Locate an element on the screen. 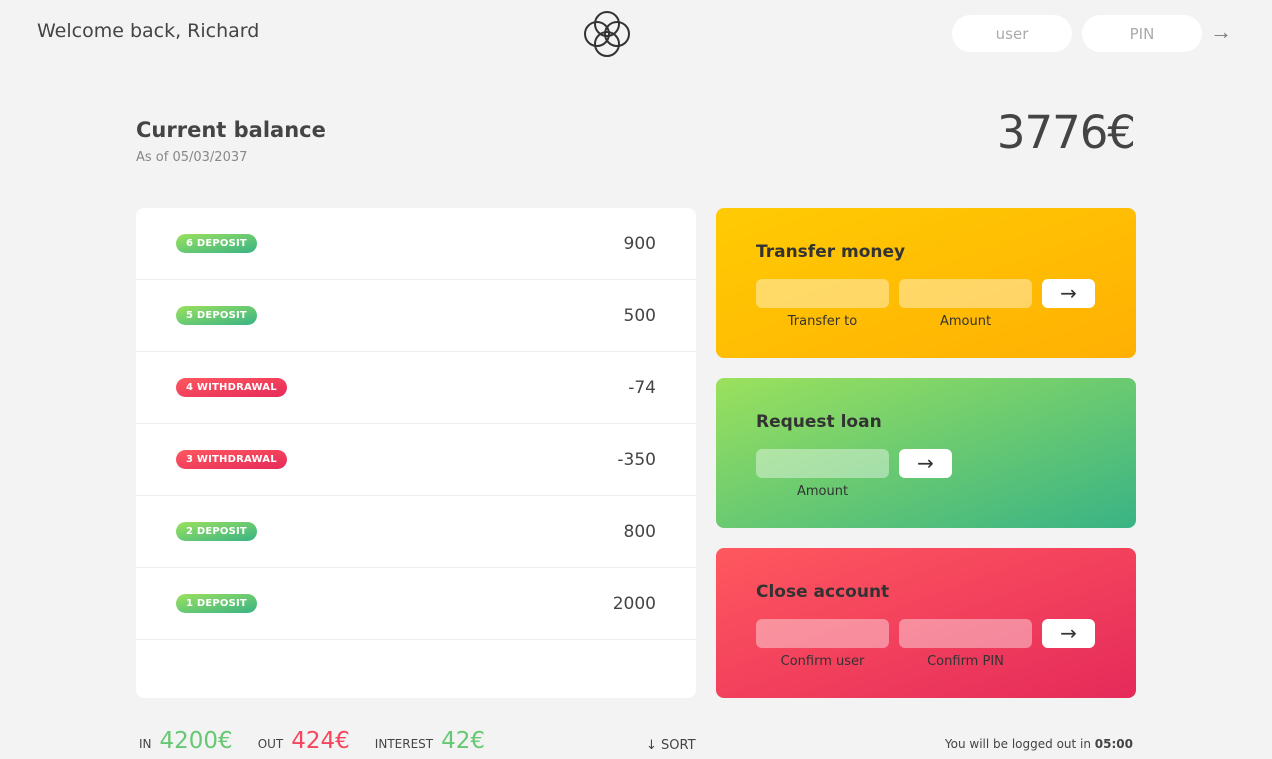  loan-submit-button: → is located at coordinates (925, 463).